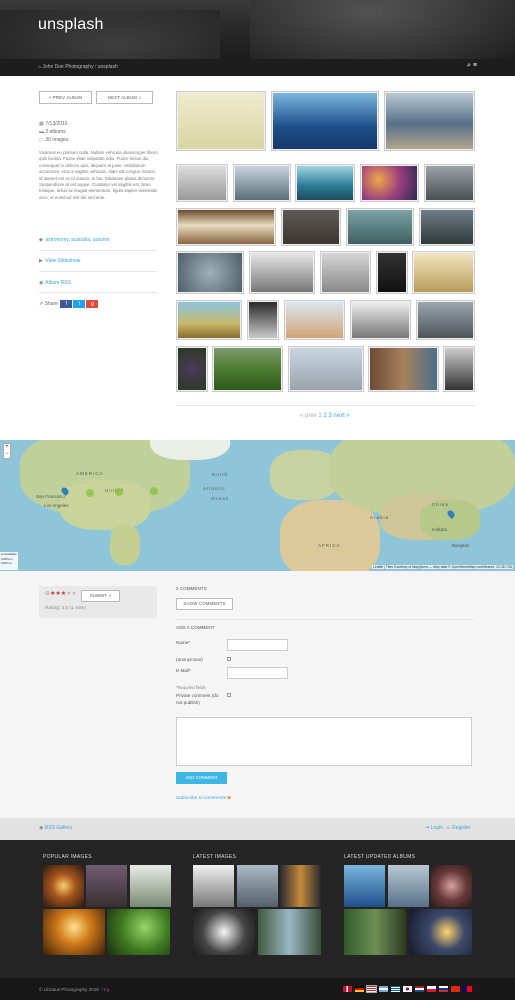  What do you see at coordinates (191, 588) in the screenshot?
I see `comment-count: 2 COMMENTS` at bounding box center [191, 588].